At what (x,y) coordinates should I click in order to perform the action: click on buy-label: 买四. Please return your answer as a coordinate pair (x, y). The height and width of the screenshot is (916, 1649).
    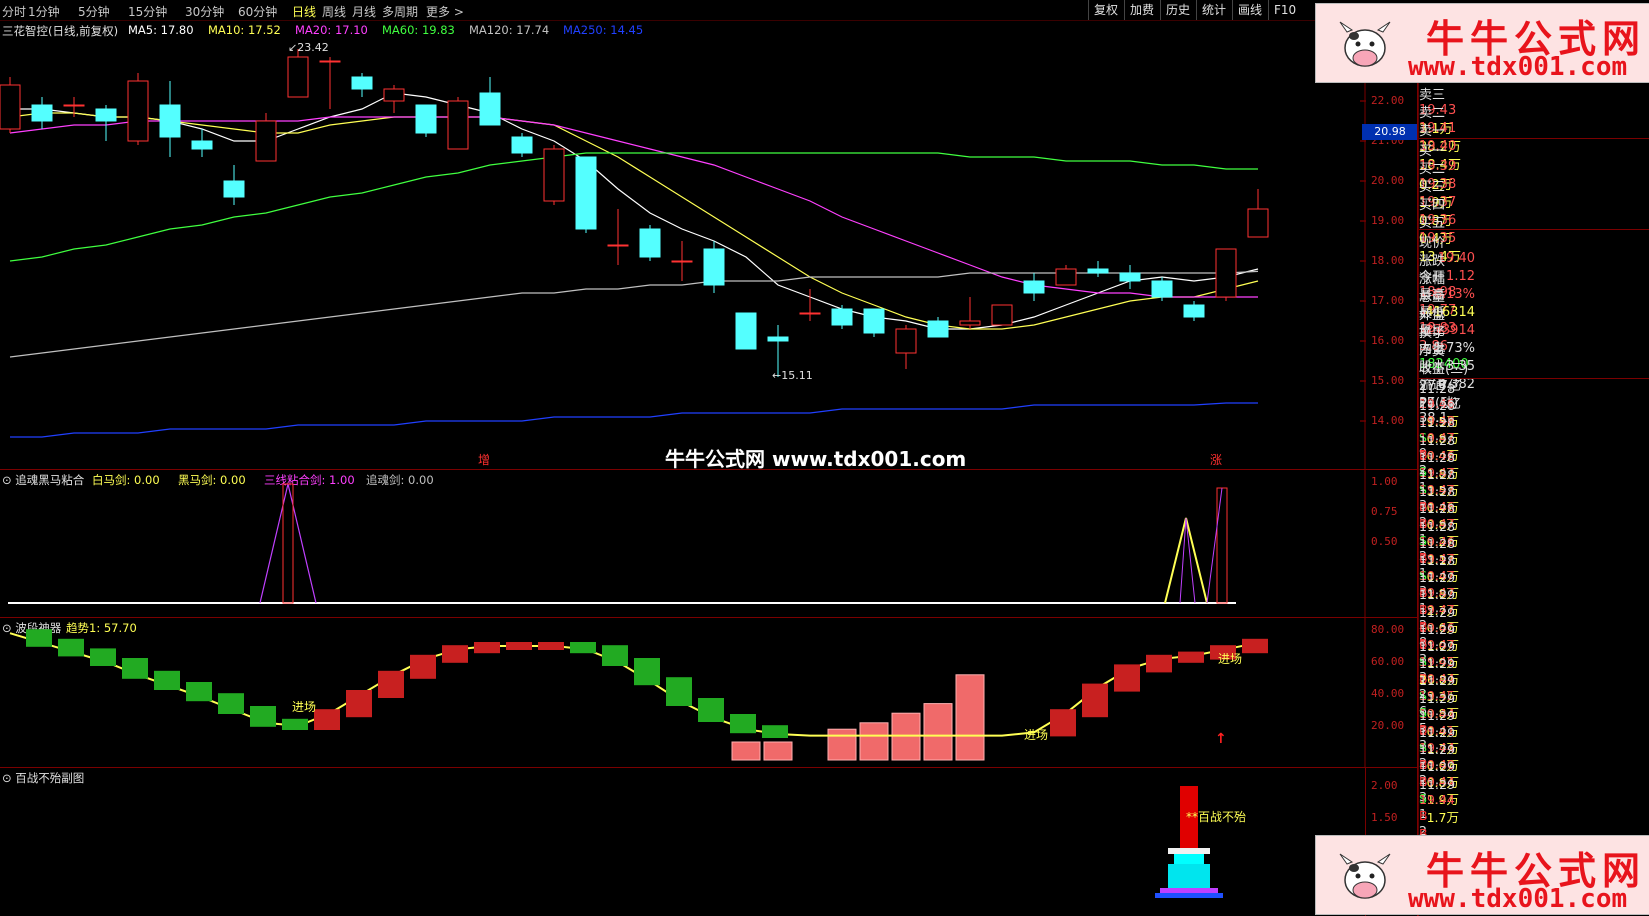
    Looking at the image, I should click on (1432, 205).